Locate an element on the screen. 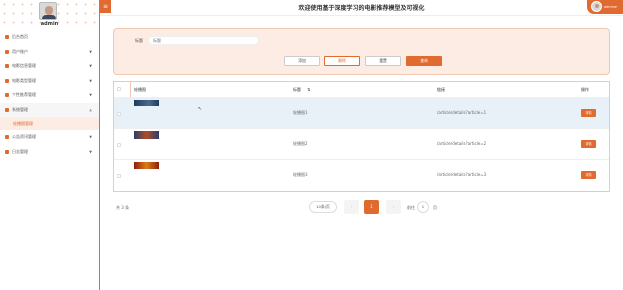 The width and height of the screenshot is (623, 290). sidebar-item-label: 公告资讯管理 is located at coordinates (24, 136).